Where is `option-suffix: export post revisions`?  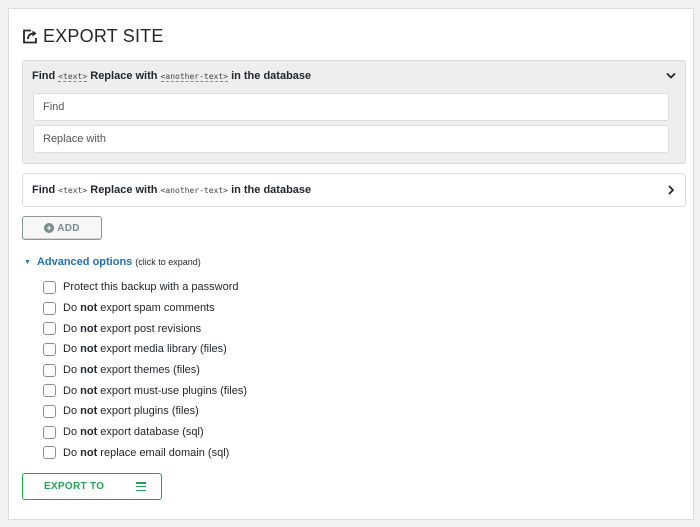
option-suffix: export post revisions is located at coordinates (151, 328).